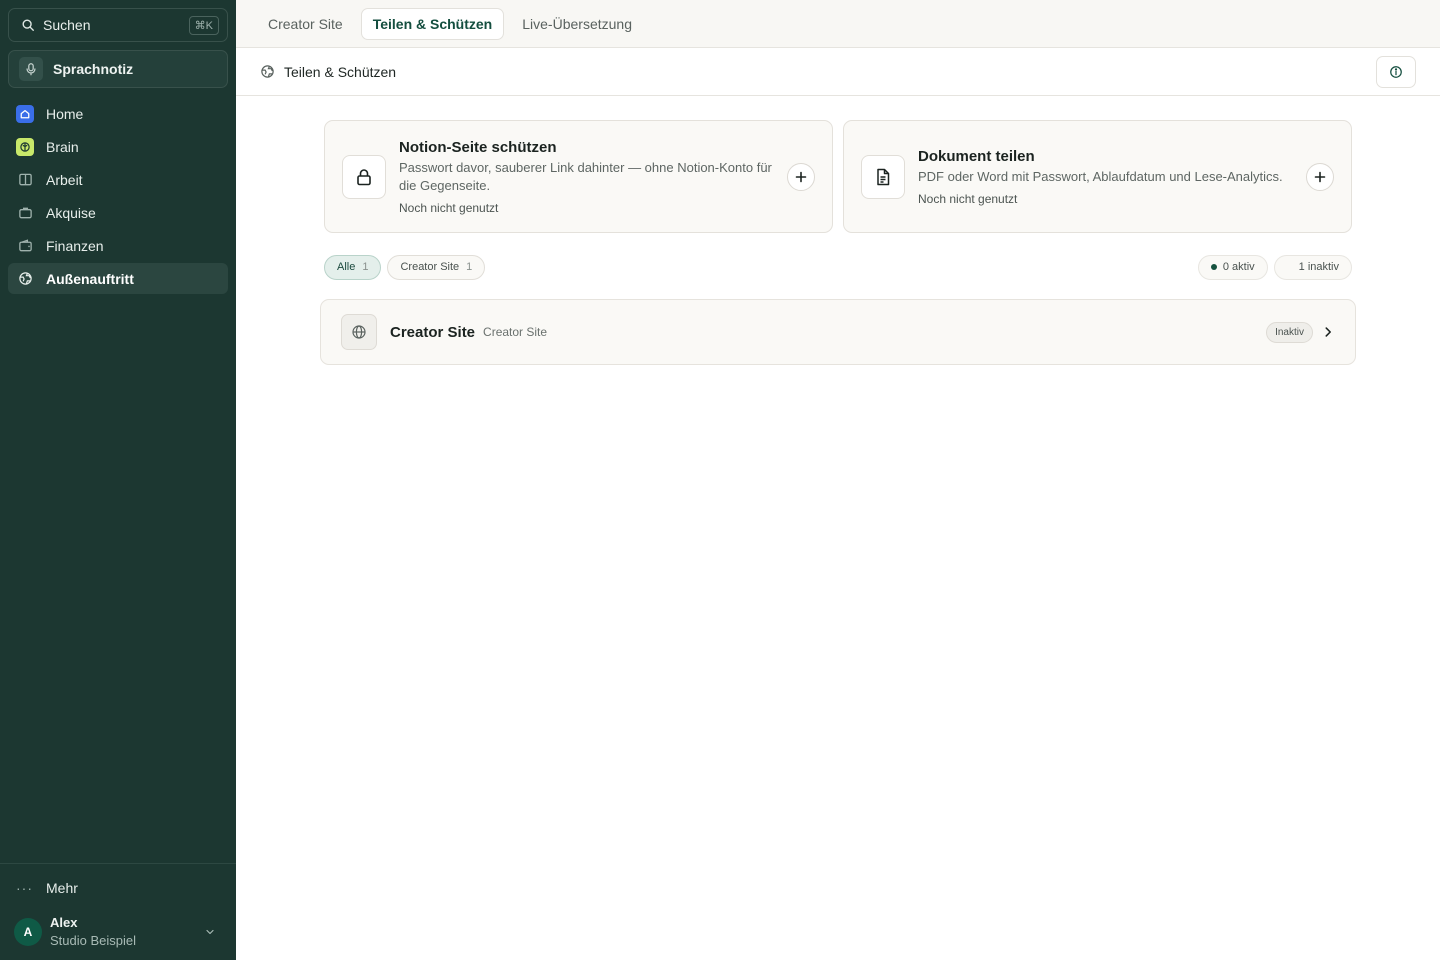  What do you see at coordinates (25, 180) in the screenshot?
I see `columns-icon` at bounding box center [25, 180].